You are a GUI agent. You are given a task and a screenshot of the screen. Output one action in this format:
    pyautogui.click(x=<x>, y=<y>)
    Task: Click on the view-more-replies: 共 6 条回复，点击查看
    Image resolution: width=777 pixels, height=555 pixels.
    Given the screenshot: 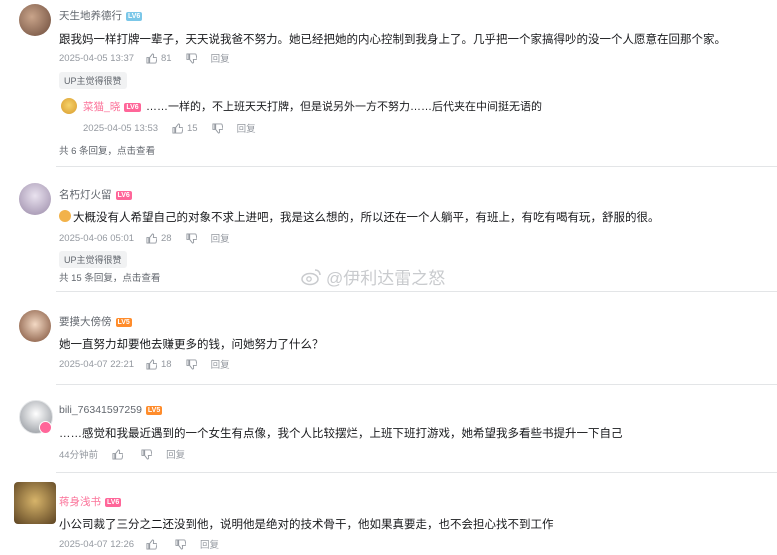 What is the action you would take?
    pyautogui.click(x=107, y=150)
    